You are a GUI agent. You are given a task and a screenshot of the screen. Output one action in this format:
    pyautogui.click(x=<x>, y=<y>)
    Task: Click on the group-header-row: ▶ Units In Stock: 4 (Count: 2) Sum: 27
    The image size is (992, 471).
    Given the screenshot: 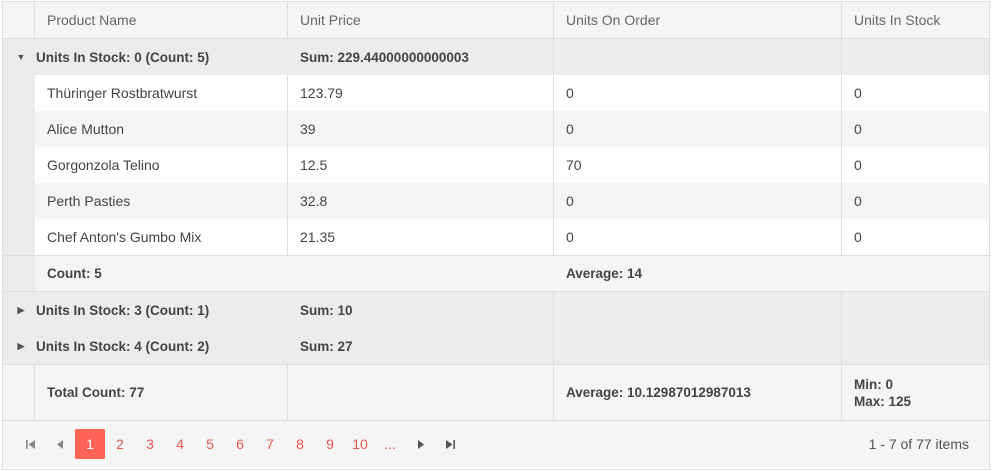 What is the action you would take?
    pyautogui.click(x=496, y=346)
    